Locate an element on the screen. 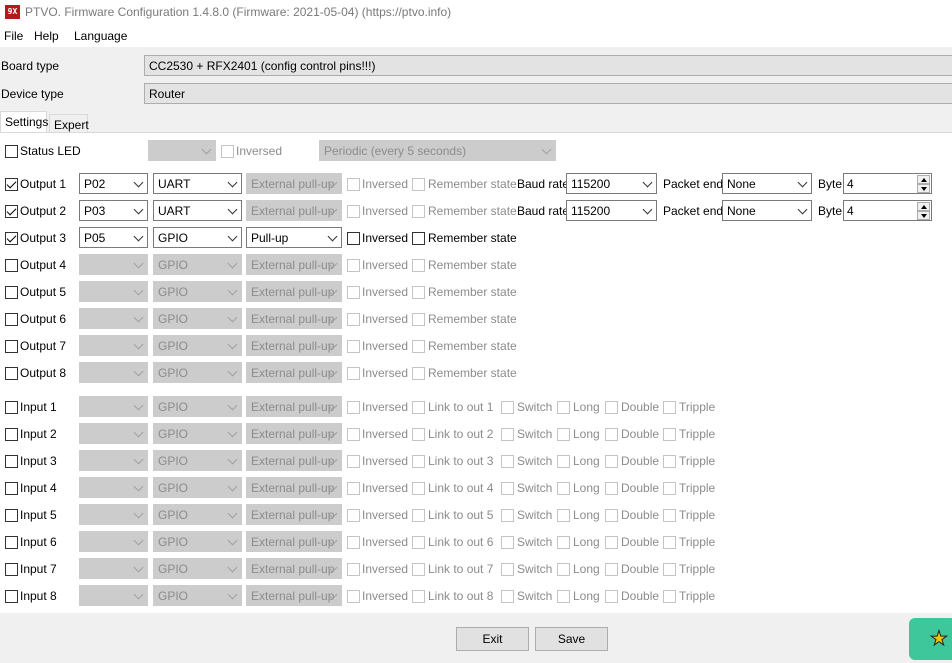 The width and height of the screenshot is (952, 663). menu-file: File is located at coordinates (13, 36).